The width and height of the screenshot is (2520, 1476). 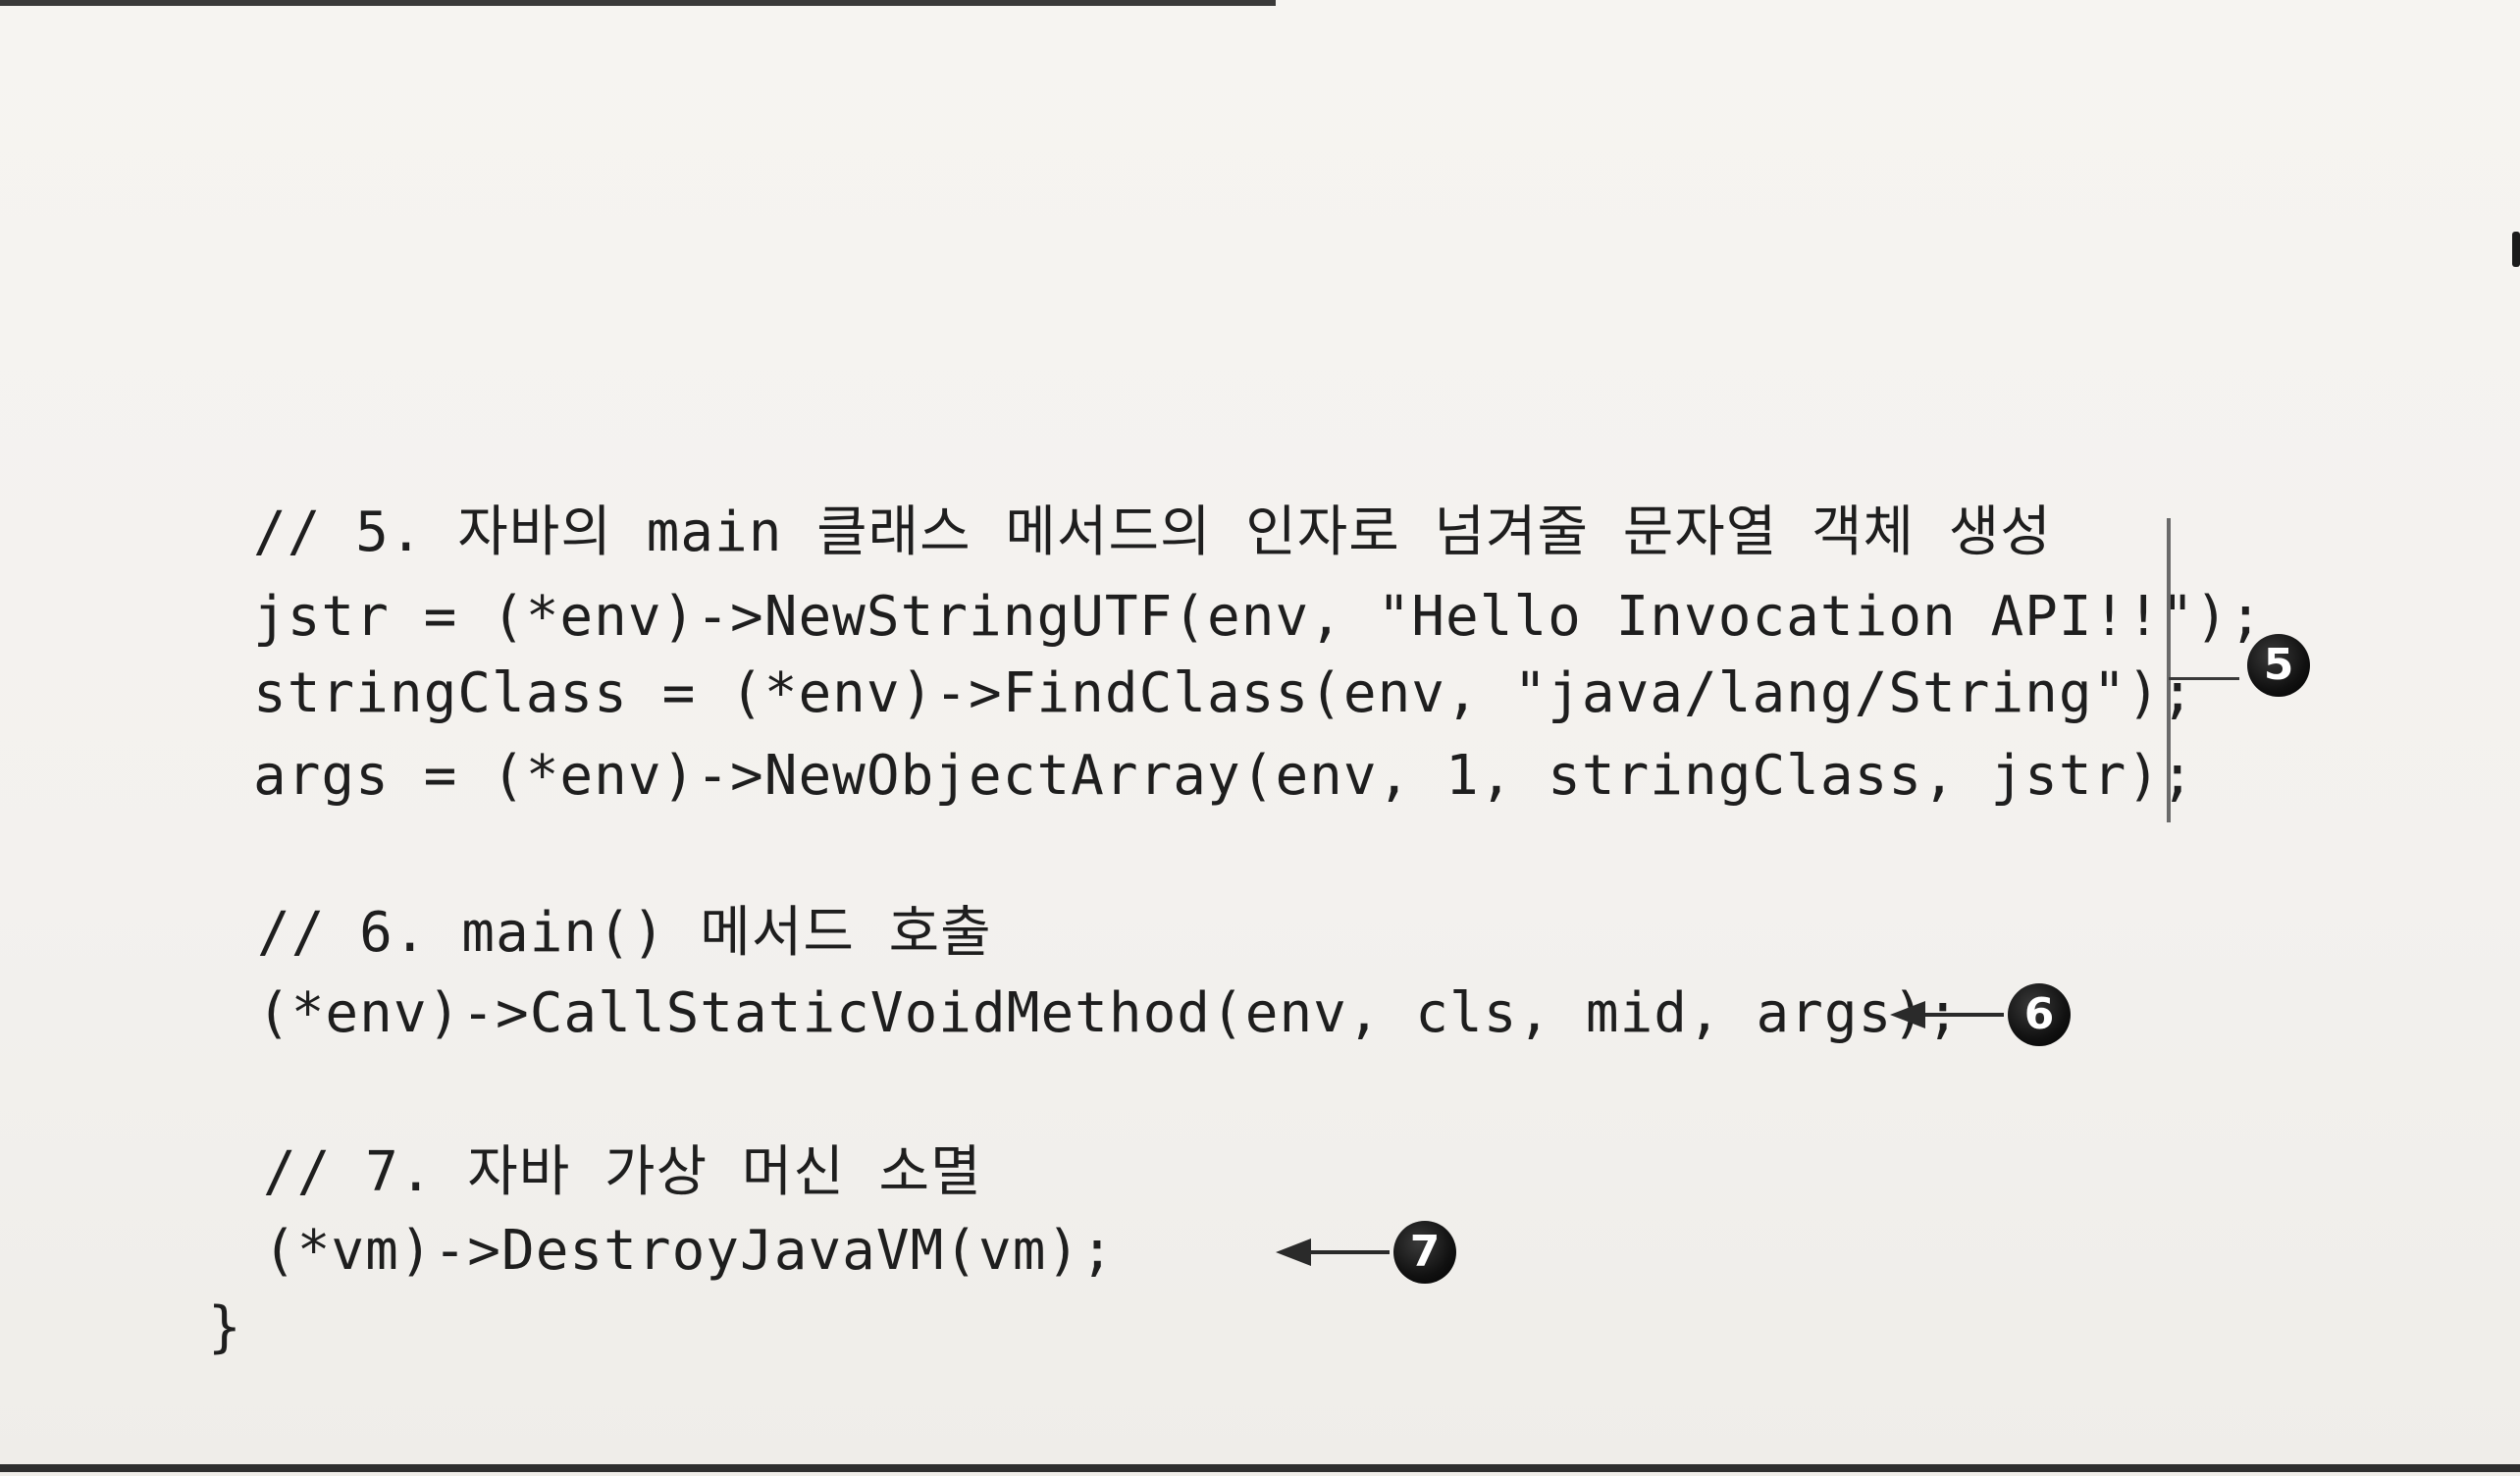 What do you see at coordinates (1424, 1252) in the screenshot?
I see `step7-marker: 7` at bounding box center [1424, 1252].